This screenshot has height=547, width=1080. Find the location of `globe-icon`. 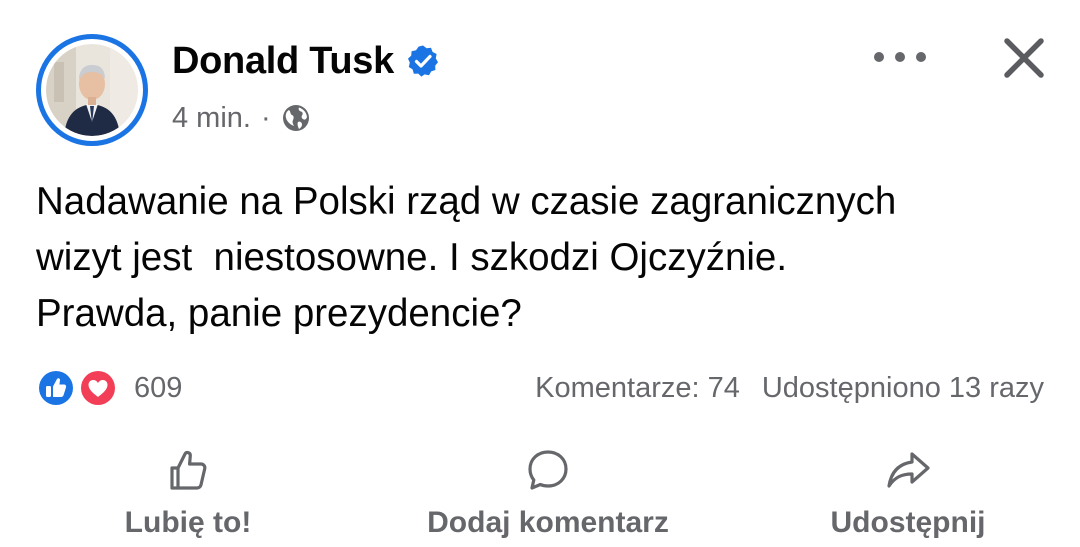

globe-icon is located at coordinates (295, 118).